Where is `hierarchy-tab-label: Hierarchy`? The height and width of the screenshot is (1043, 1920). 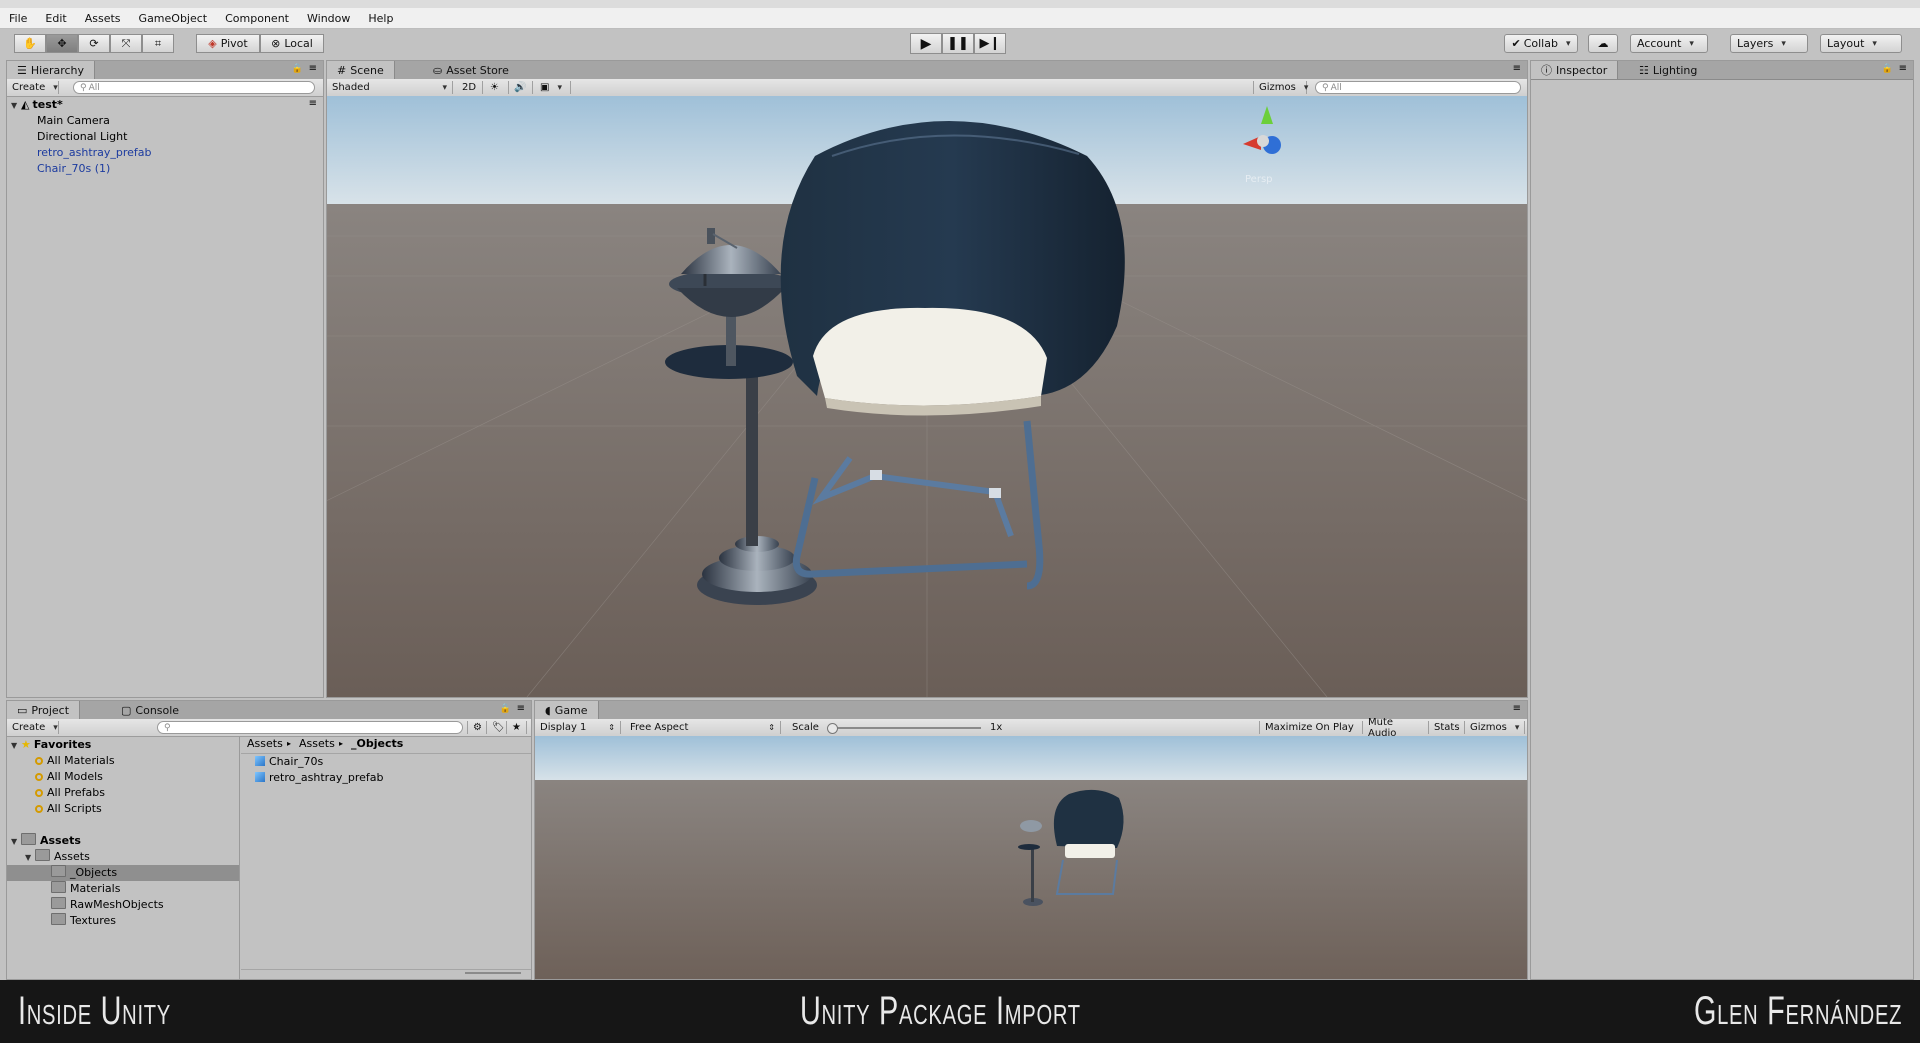
hierarchy-tab-label: Hierarchy is located at coordinates (57, 70).